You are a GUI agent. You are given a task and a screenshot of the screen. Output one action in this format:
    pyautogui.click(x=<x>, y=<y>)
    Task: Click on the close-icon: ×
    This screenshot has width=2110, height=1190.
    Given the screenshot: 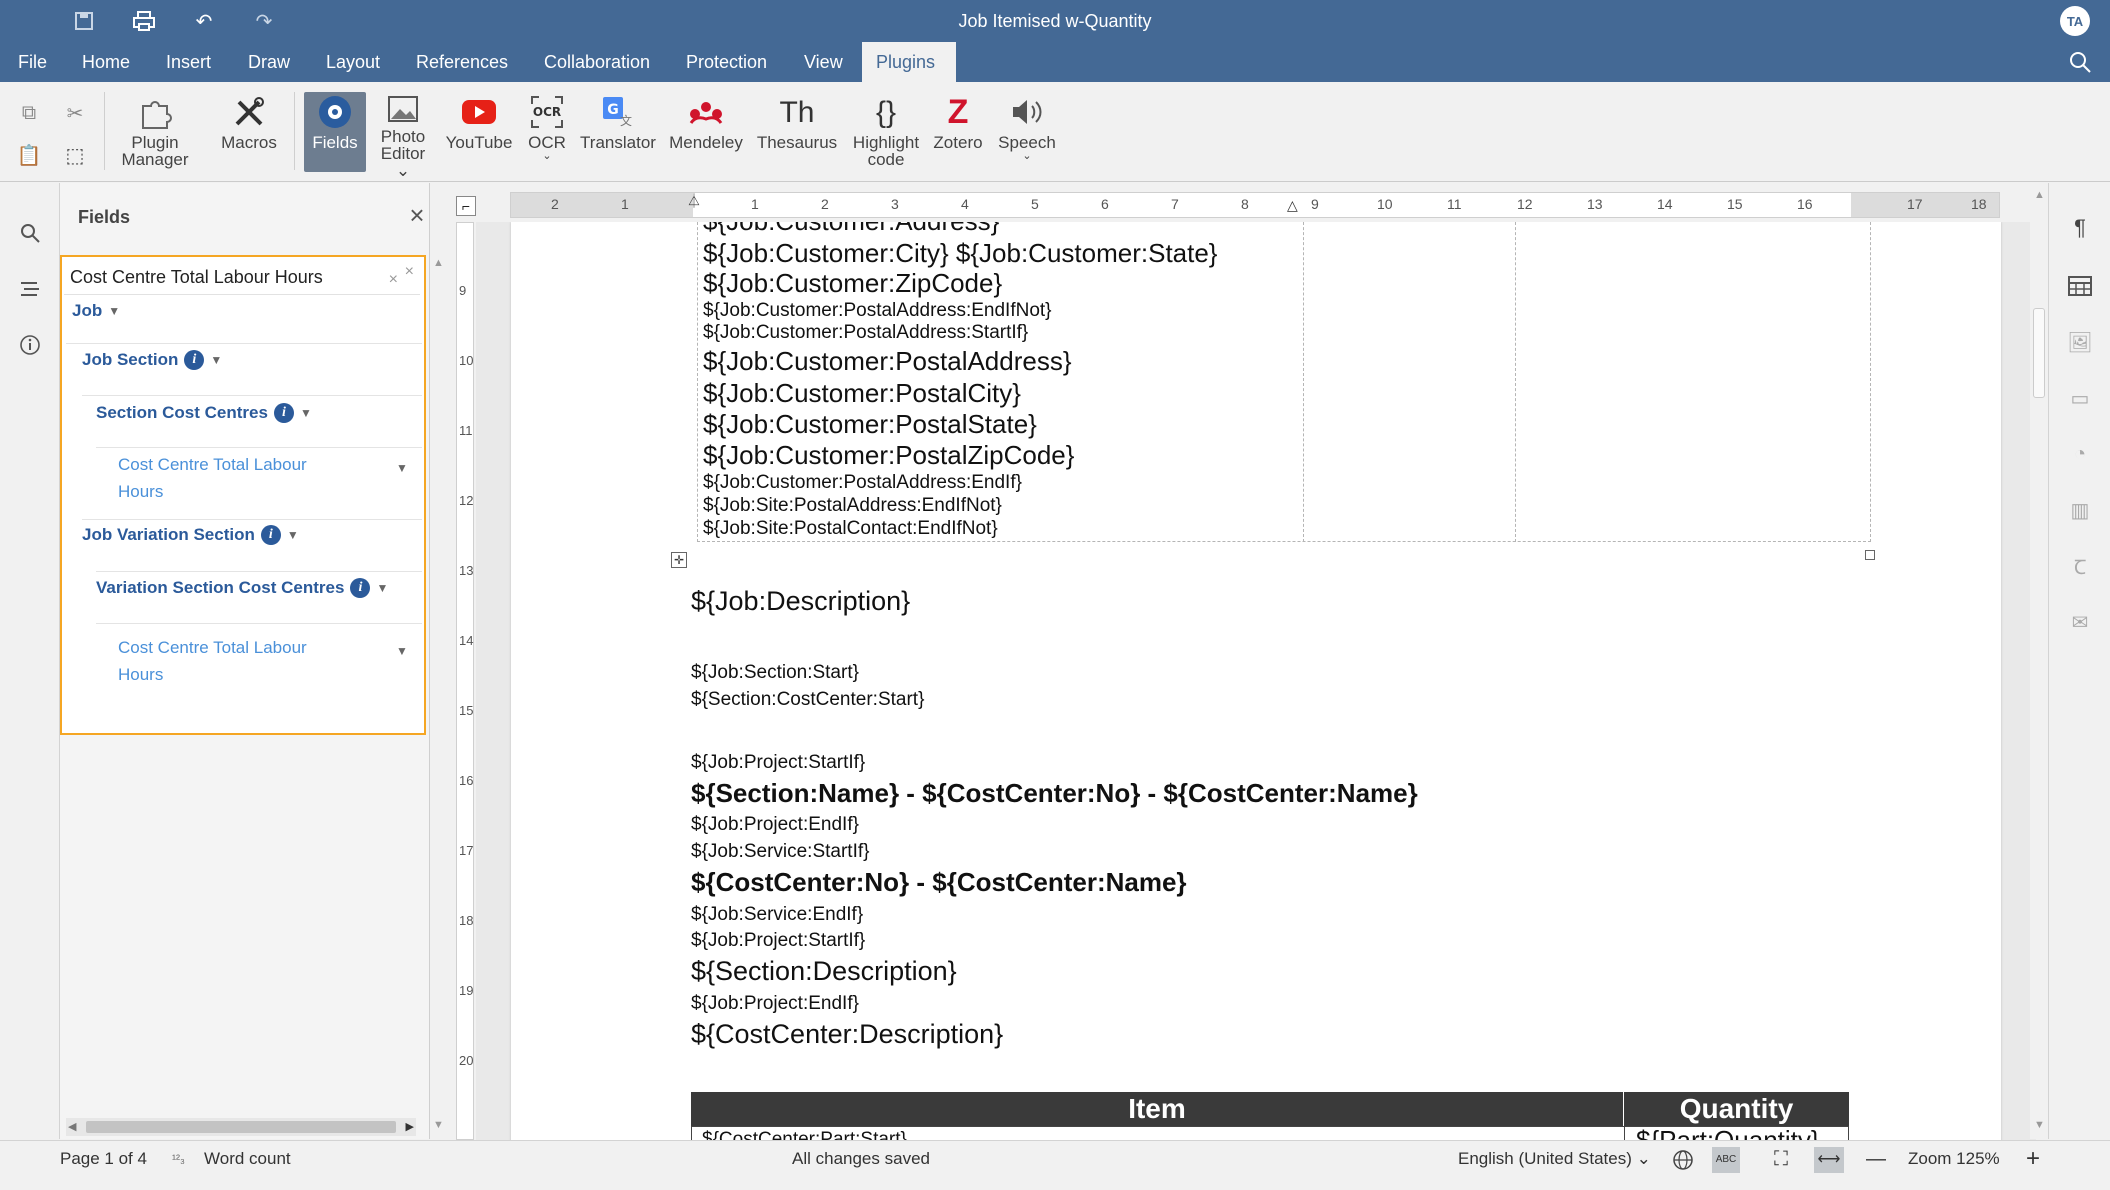 What is the action you would take?
    pyautogui.click(x=417, y=215)
    